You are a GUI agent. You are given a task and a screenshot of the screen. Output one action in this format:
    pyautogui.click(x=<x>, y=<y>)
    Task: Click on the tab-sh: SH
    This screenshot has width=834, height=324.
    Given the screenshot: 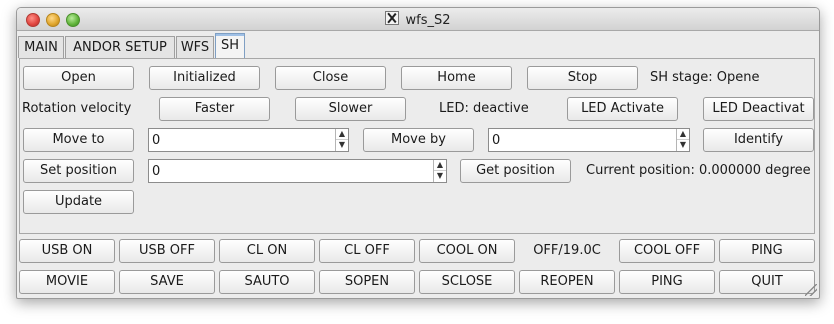 What is the action you would take?
    pyautogui.click(x=230, y=45)
    